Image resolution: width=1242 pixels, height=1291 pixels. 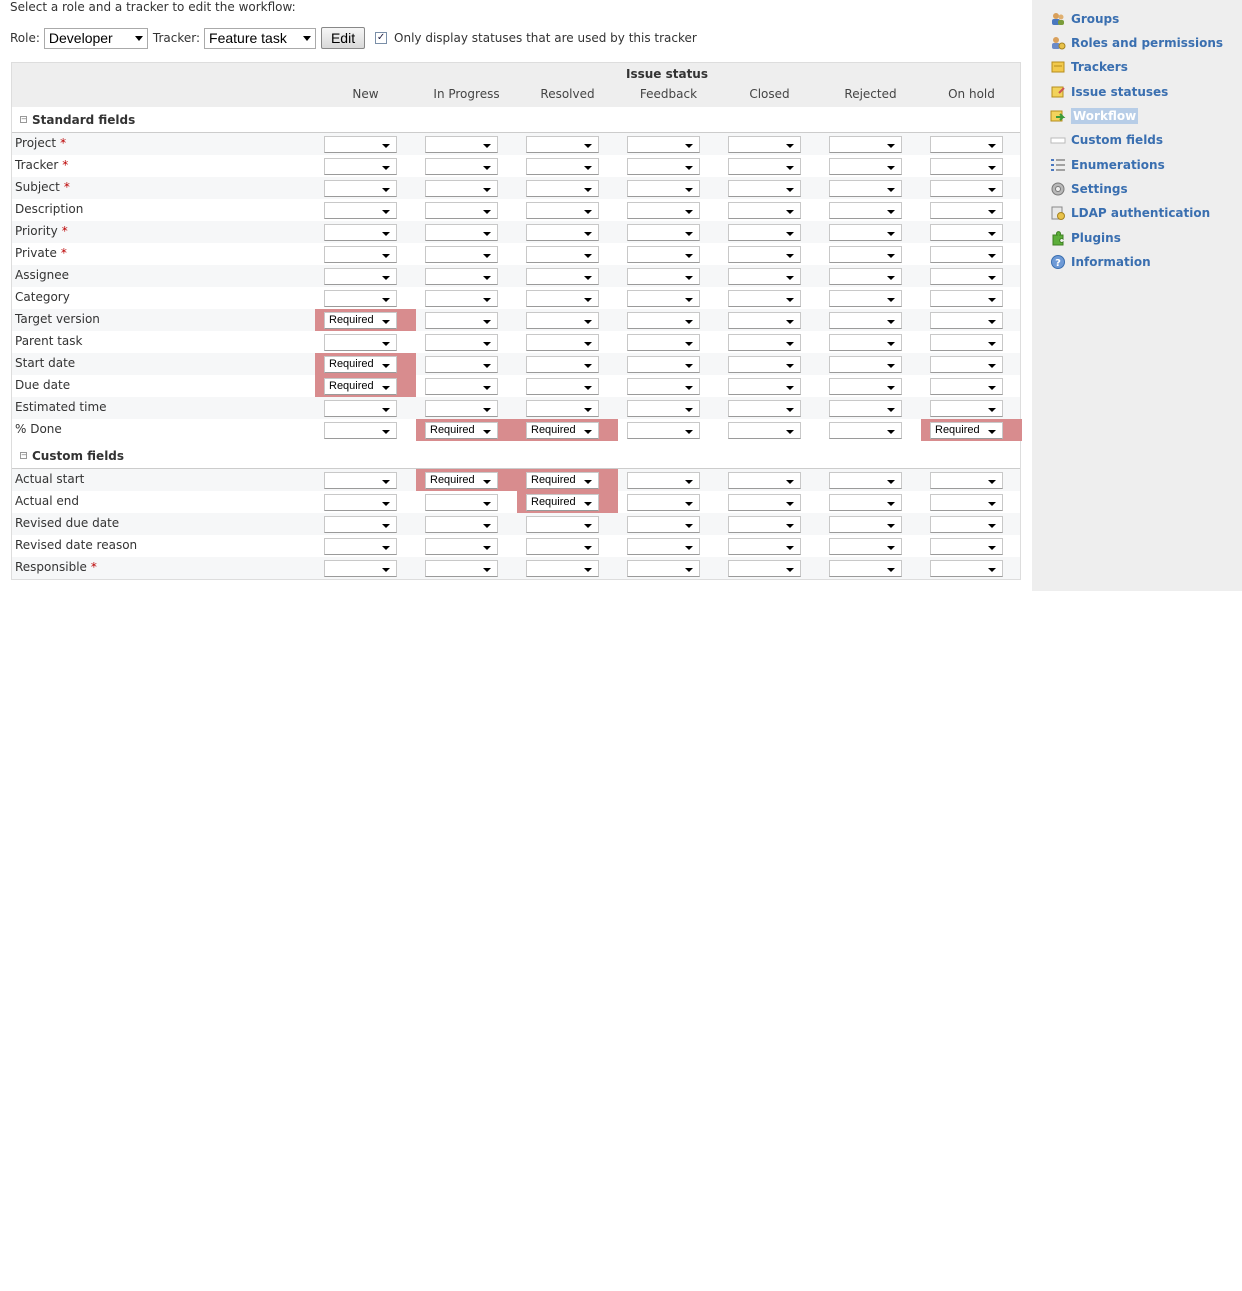 I want to click on sidebar-item-information: ? Information, so click(x=1100, y=262).